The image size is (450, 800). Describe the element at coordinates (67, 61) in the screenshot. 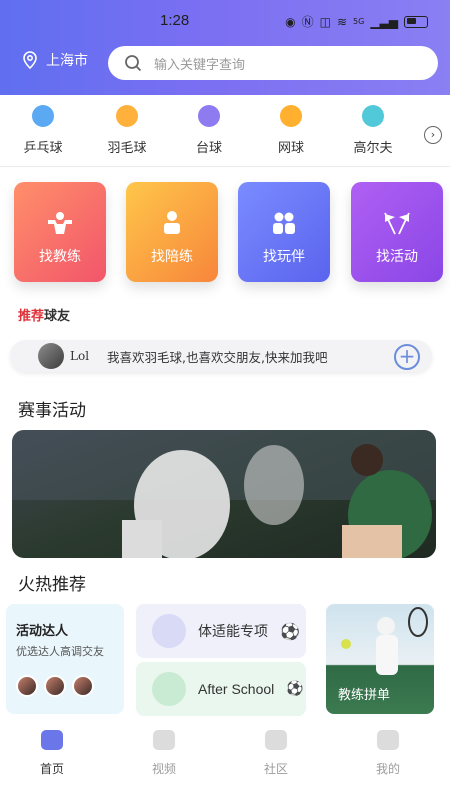

I see `location-label: 上海市` at that location.